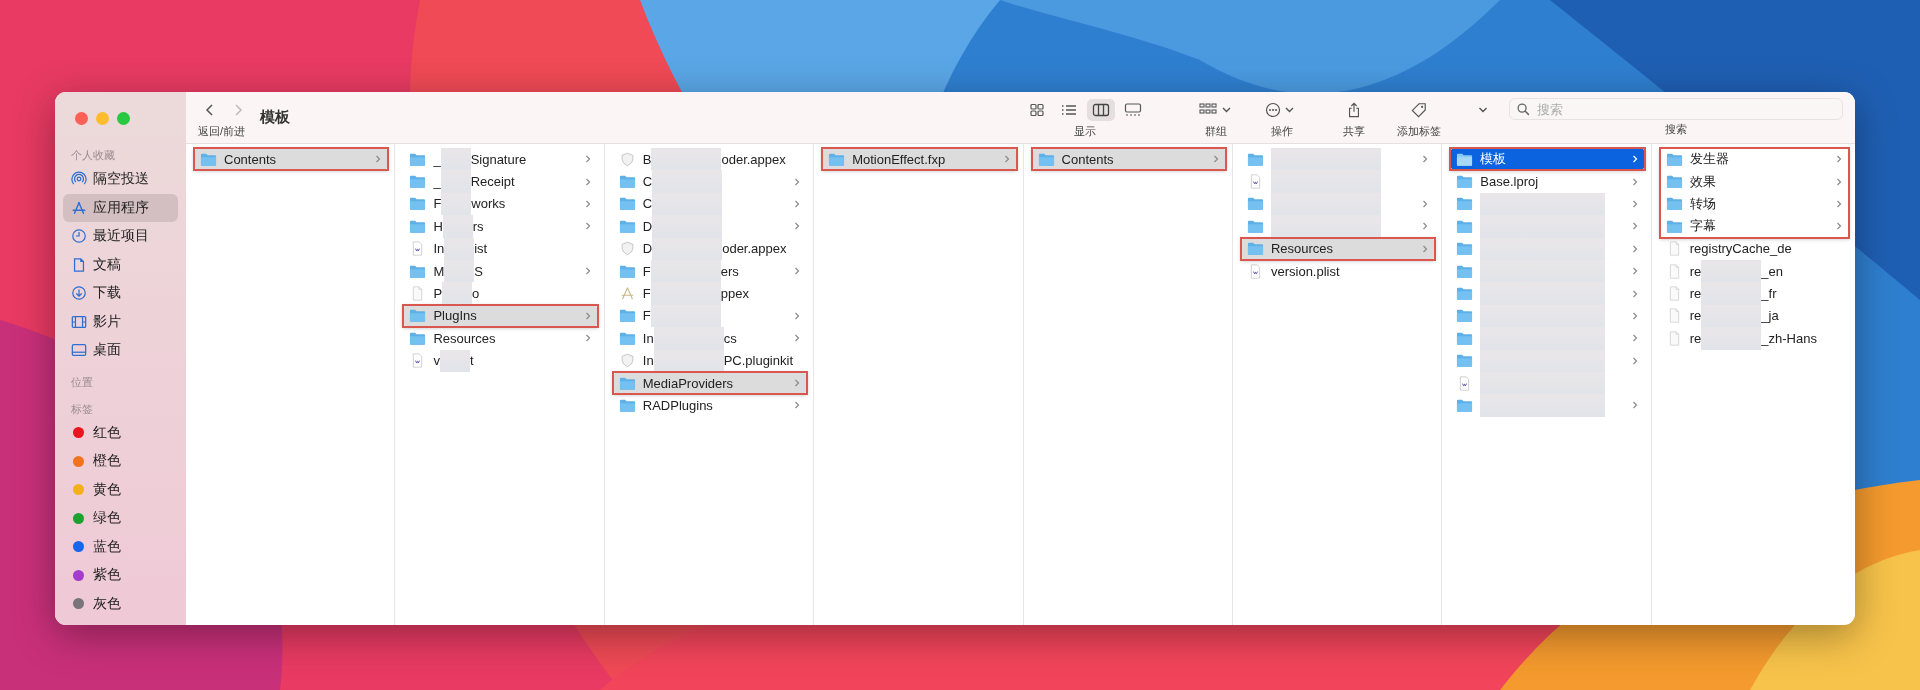 The width and height of the screenshot is (1920, 690). I want to click on file-row: In cs, so click(710, 338).